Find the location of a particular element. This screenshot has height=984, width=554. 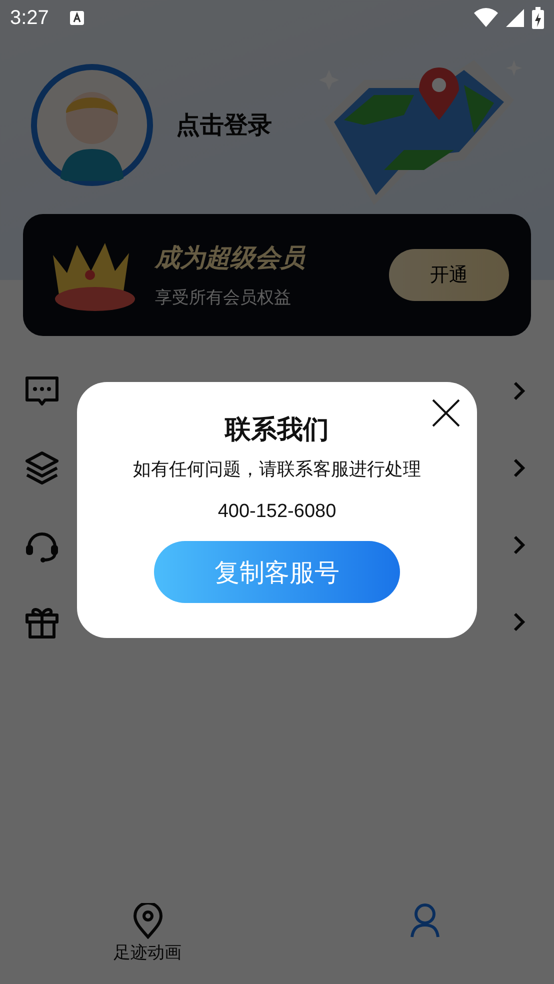

nav-tab: 足迹动画 is located at coordinates (148, 933).